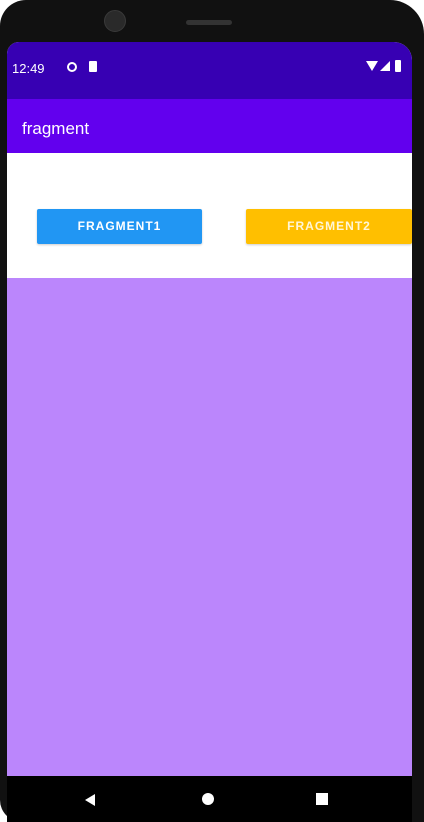  I want to click on recents-icon, so click(322, 799).